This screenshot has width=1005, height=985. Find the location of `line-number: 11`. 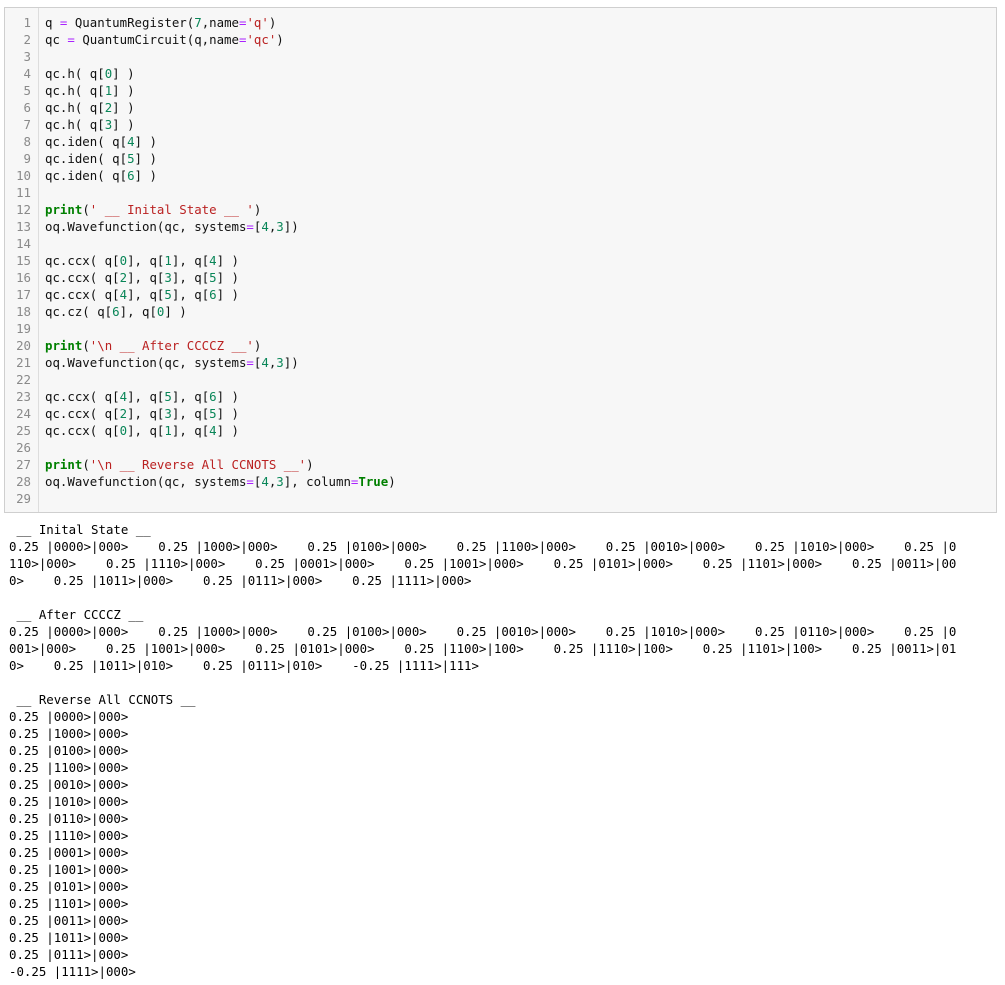

line-number: 11 is located at coordinates (23, 192).